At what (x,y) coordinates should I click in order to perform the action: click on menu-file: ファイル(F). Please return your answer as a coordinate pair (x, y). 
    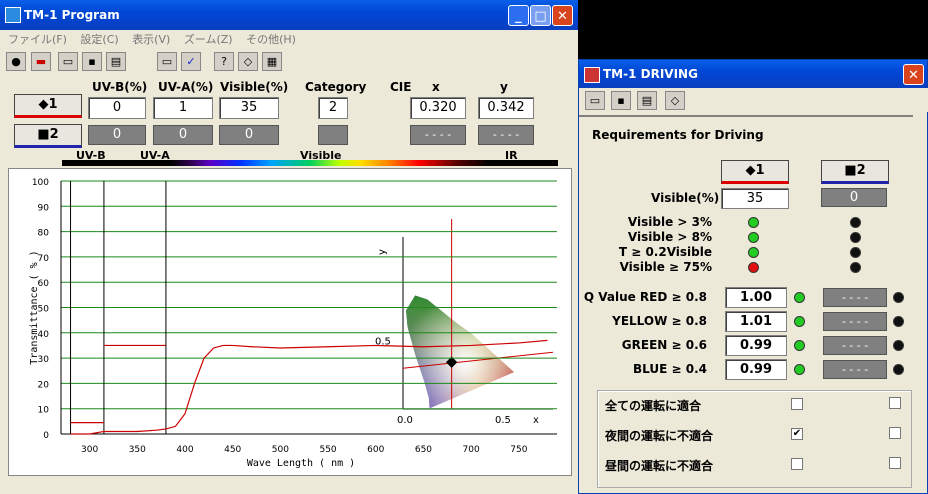
    Looking at the image, I should click on (37, 39).